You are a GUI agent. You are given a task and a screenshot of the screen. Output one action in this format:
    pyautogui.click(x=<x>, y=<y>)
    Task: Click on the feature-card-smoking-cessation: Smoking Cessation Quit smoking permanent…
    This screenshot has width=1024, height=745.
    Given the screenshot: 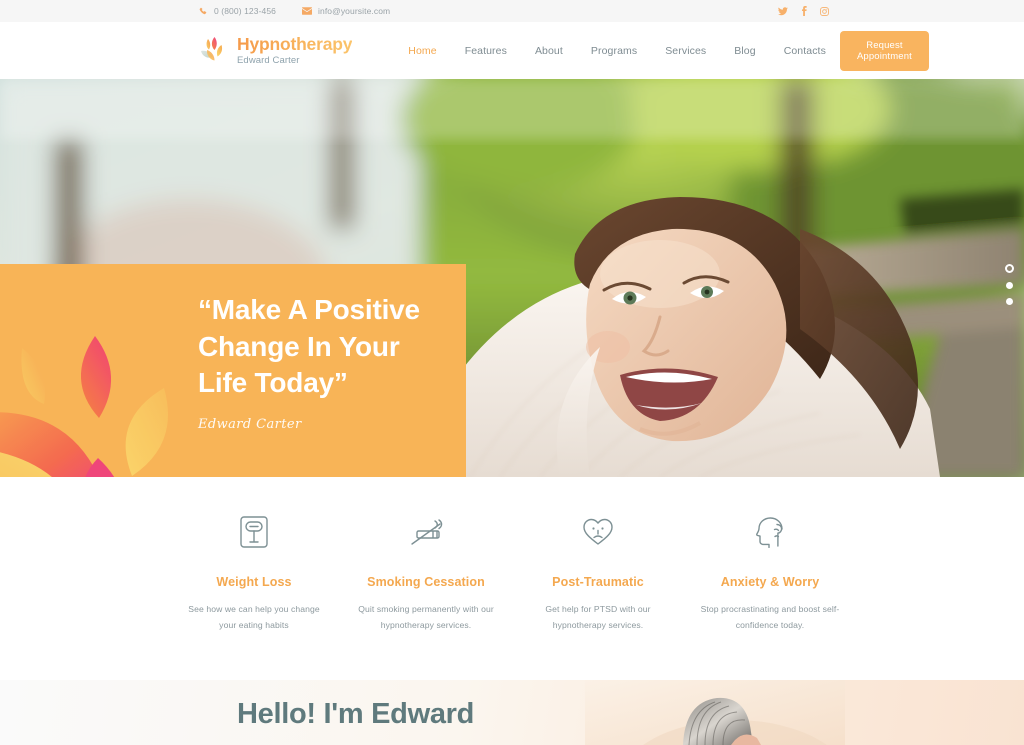 What is the action you would take?
    pyautogui.click(x=426, y=595)
    